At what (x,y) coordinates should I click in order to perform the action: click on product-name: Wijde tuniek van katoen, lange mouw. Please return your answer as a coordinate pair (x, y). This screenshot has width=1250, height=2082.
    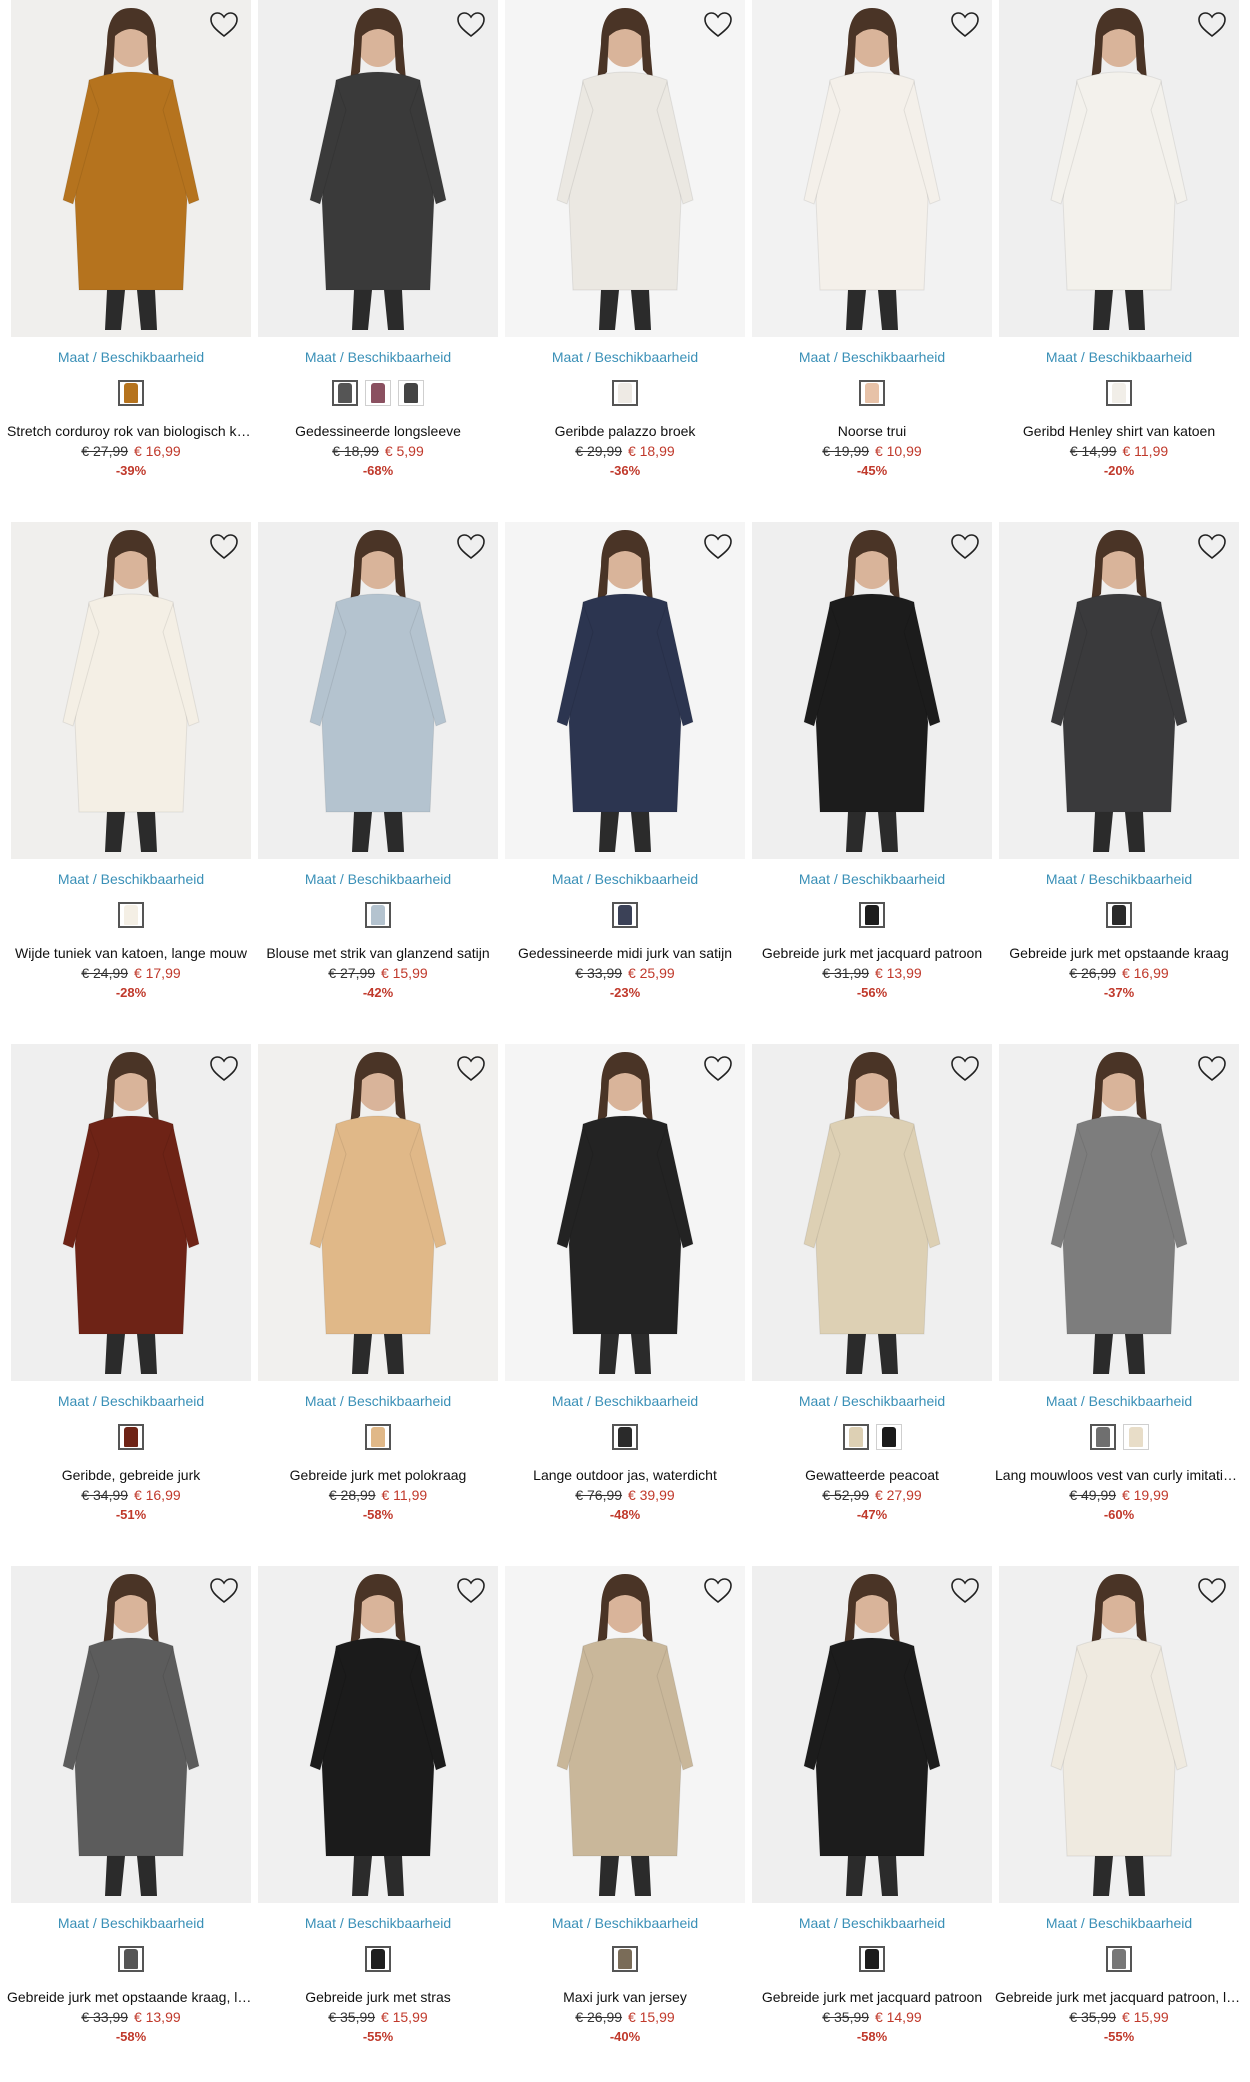
    Looking at the image, I should click on (131, 953).